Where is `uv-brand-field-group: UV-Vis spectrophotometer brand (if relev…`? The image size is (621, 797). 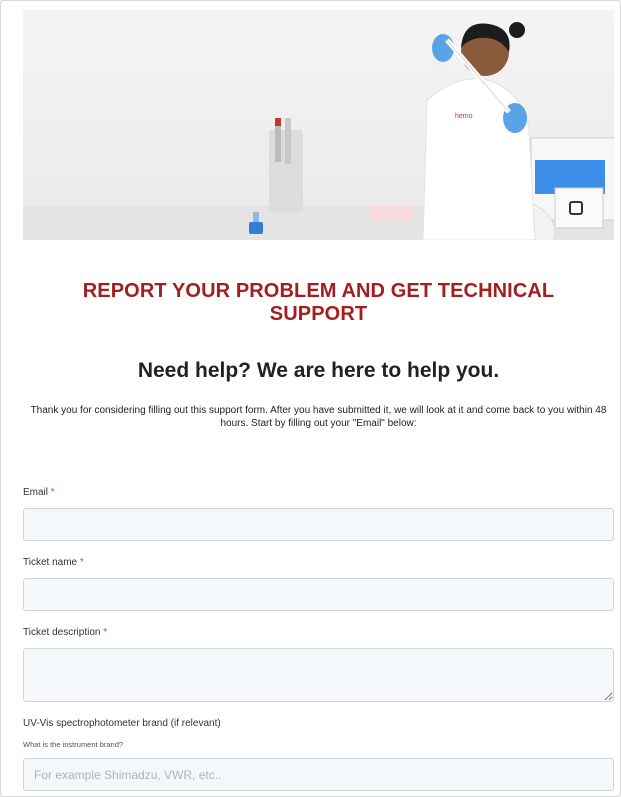 uv-brand-field-group: UV-Vis spectrophotometer brand (if relev… is located at coordinates (318, 754).